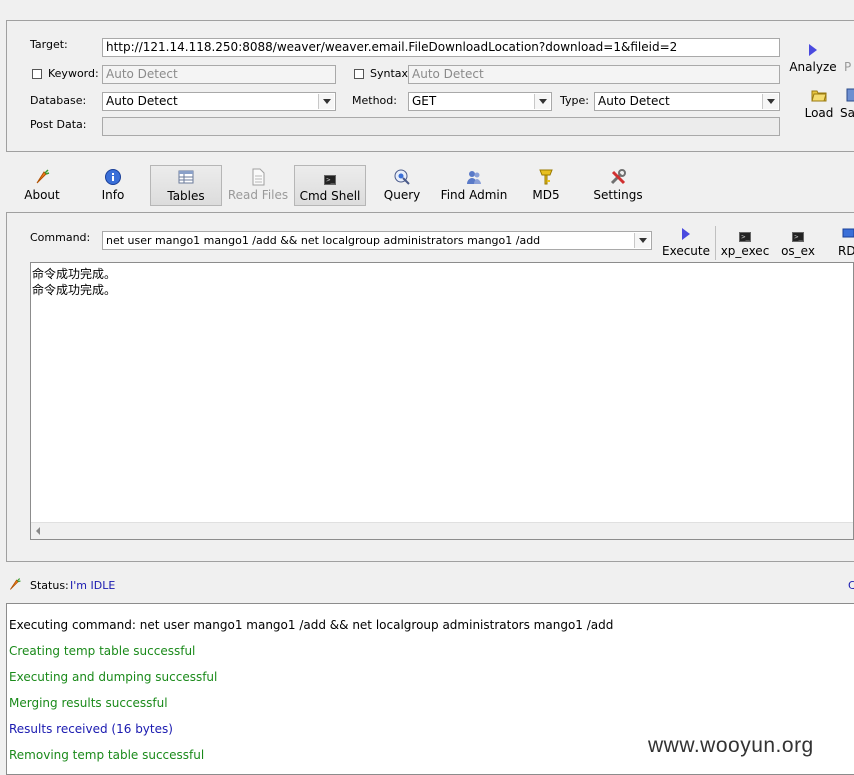 Image resolution: width=854 pixels, height=775 pixels. I want to click on command-dropdown-button, so click(642, 240).